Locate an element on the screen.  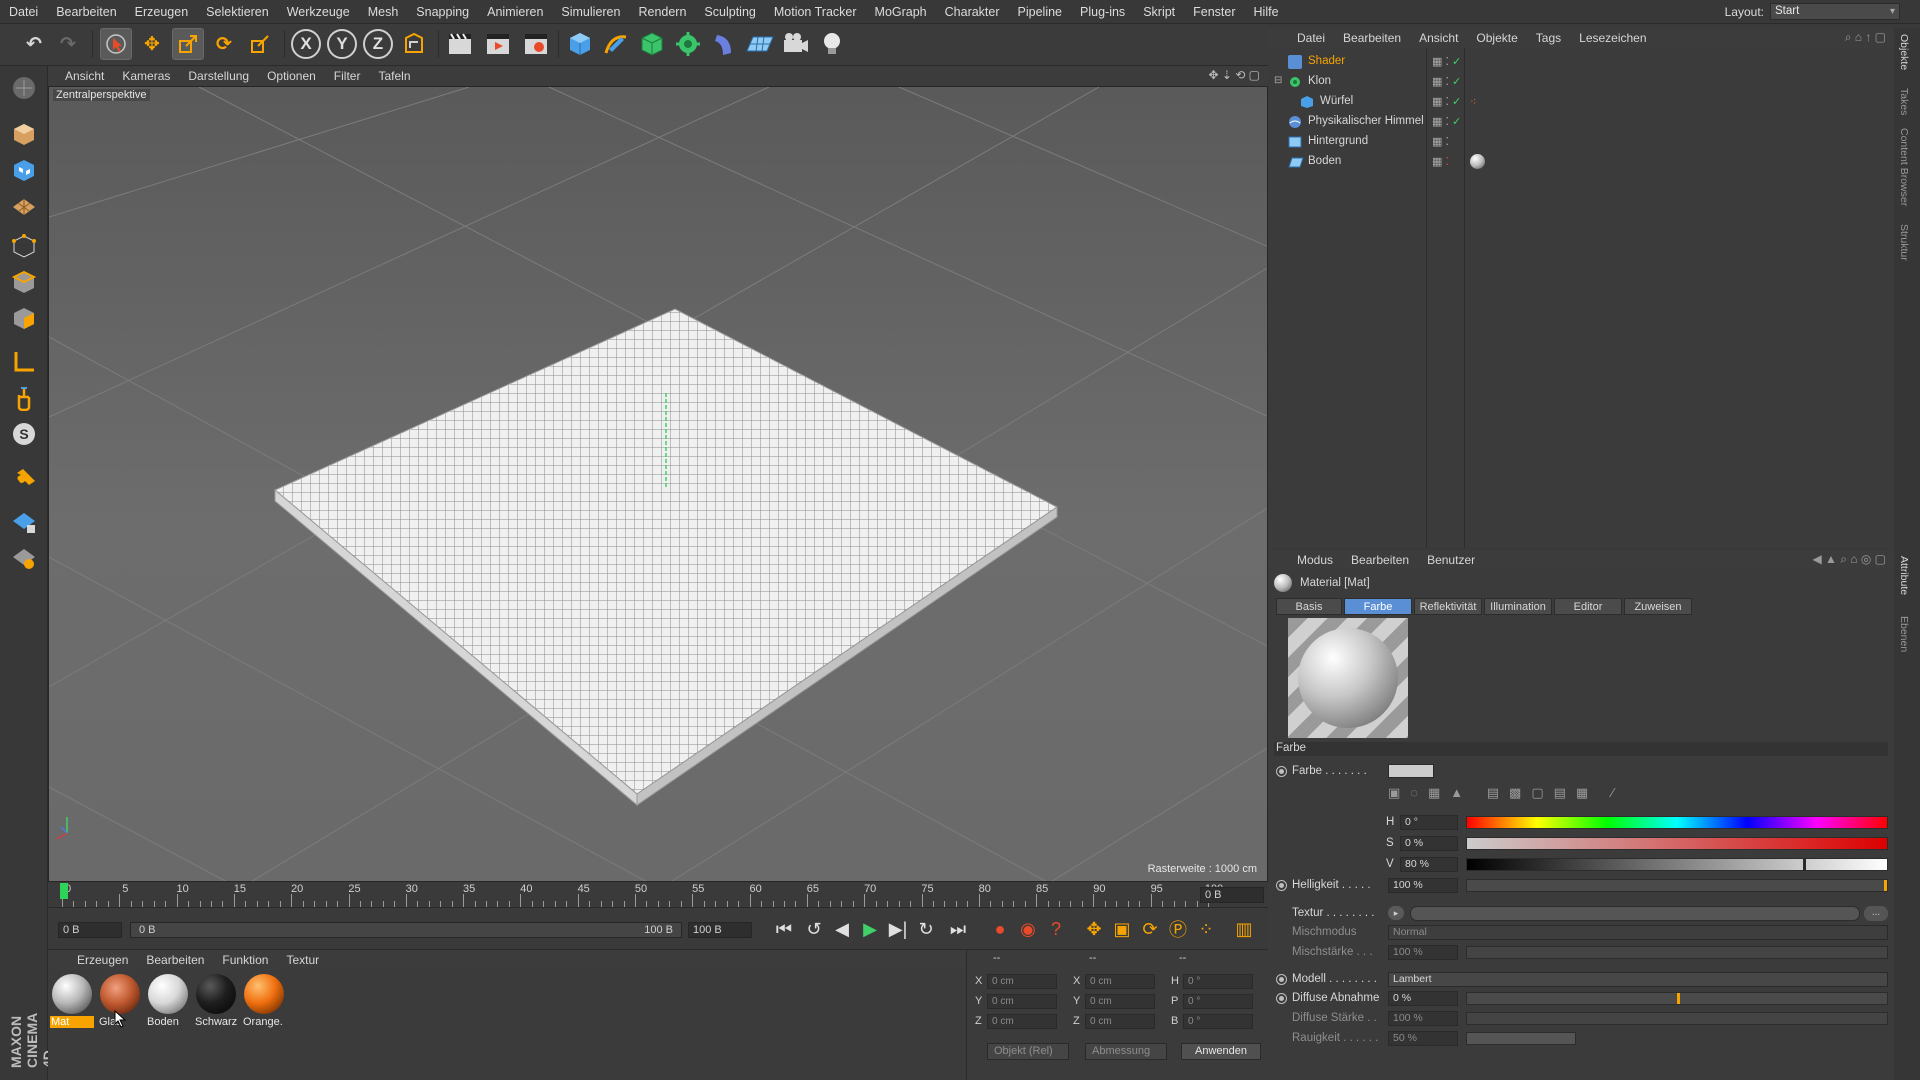
rotate-tool-icon: ⟳ is located at coordinates (224, 44).